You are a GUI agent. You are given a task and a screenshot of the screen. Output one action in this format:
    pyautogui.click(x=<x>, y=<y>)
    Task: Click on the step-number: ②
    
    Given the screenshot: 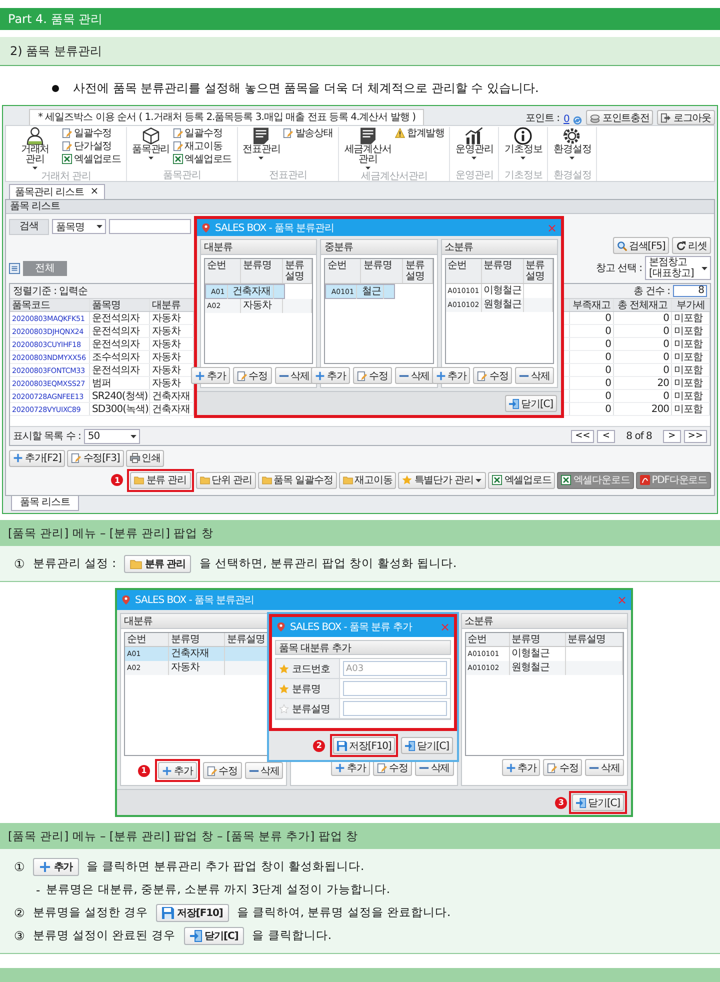 What is the action you would take?
    pyautogui.click(x=19, y=913)
    